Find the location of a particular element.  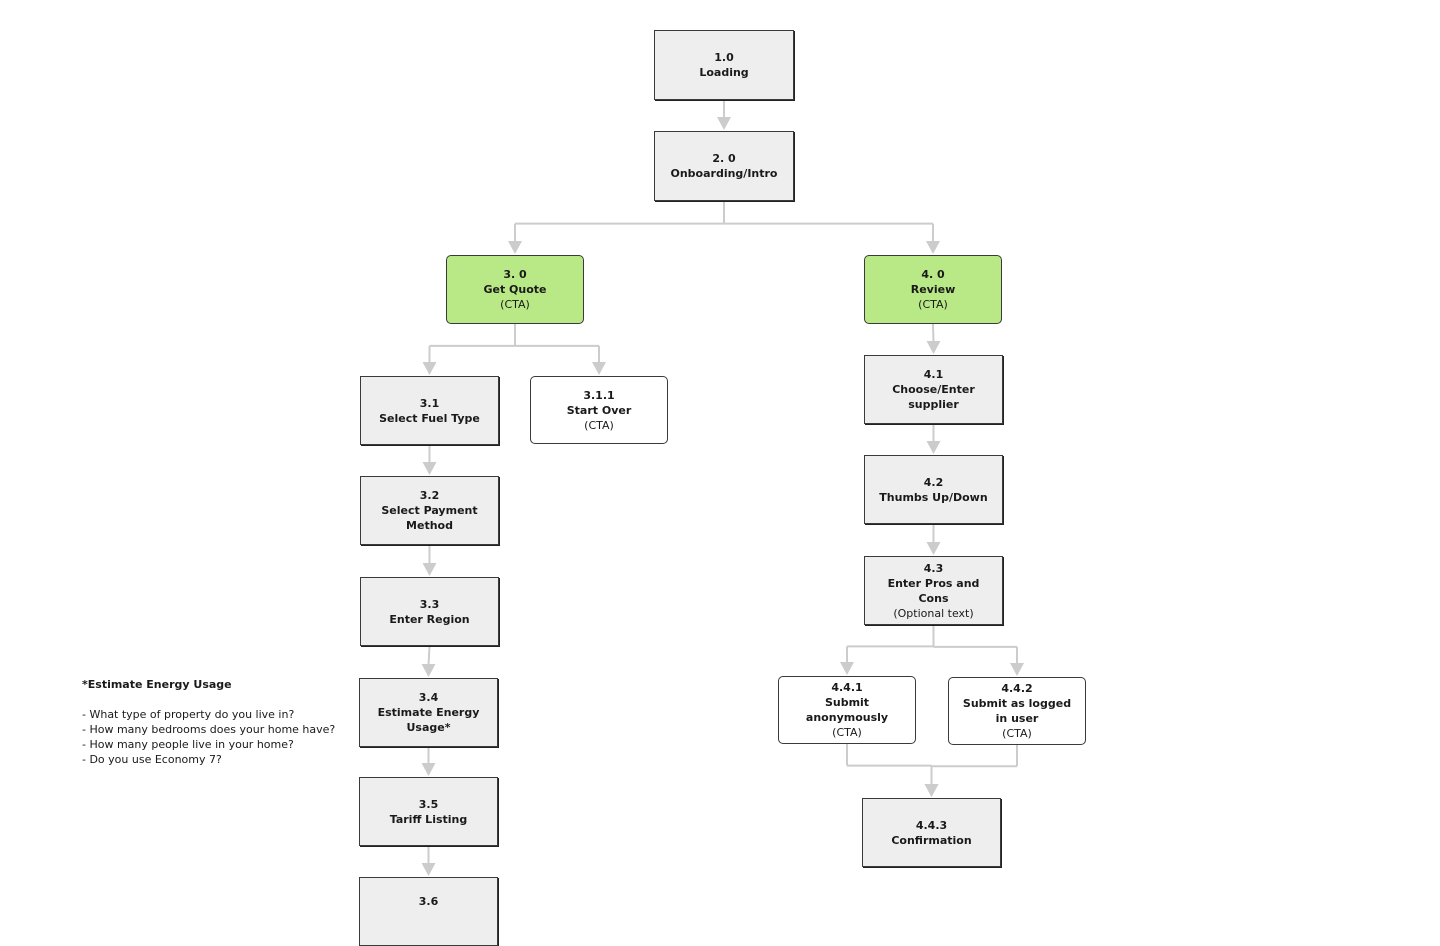

node-title: Submit as logged in user is located at coordinates (1017, 711).